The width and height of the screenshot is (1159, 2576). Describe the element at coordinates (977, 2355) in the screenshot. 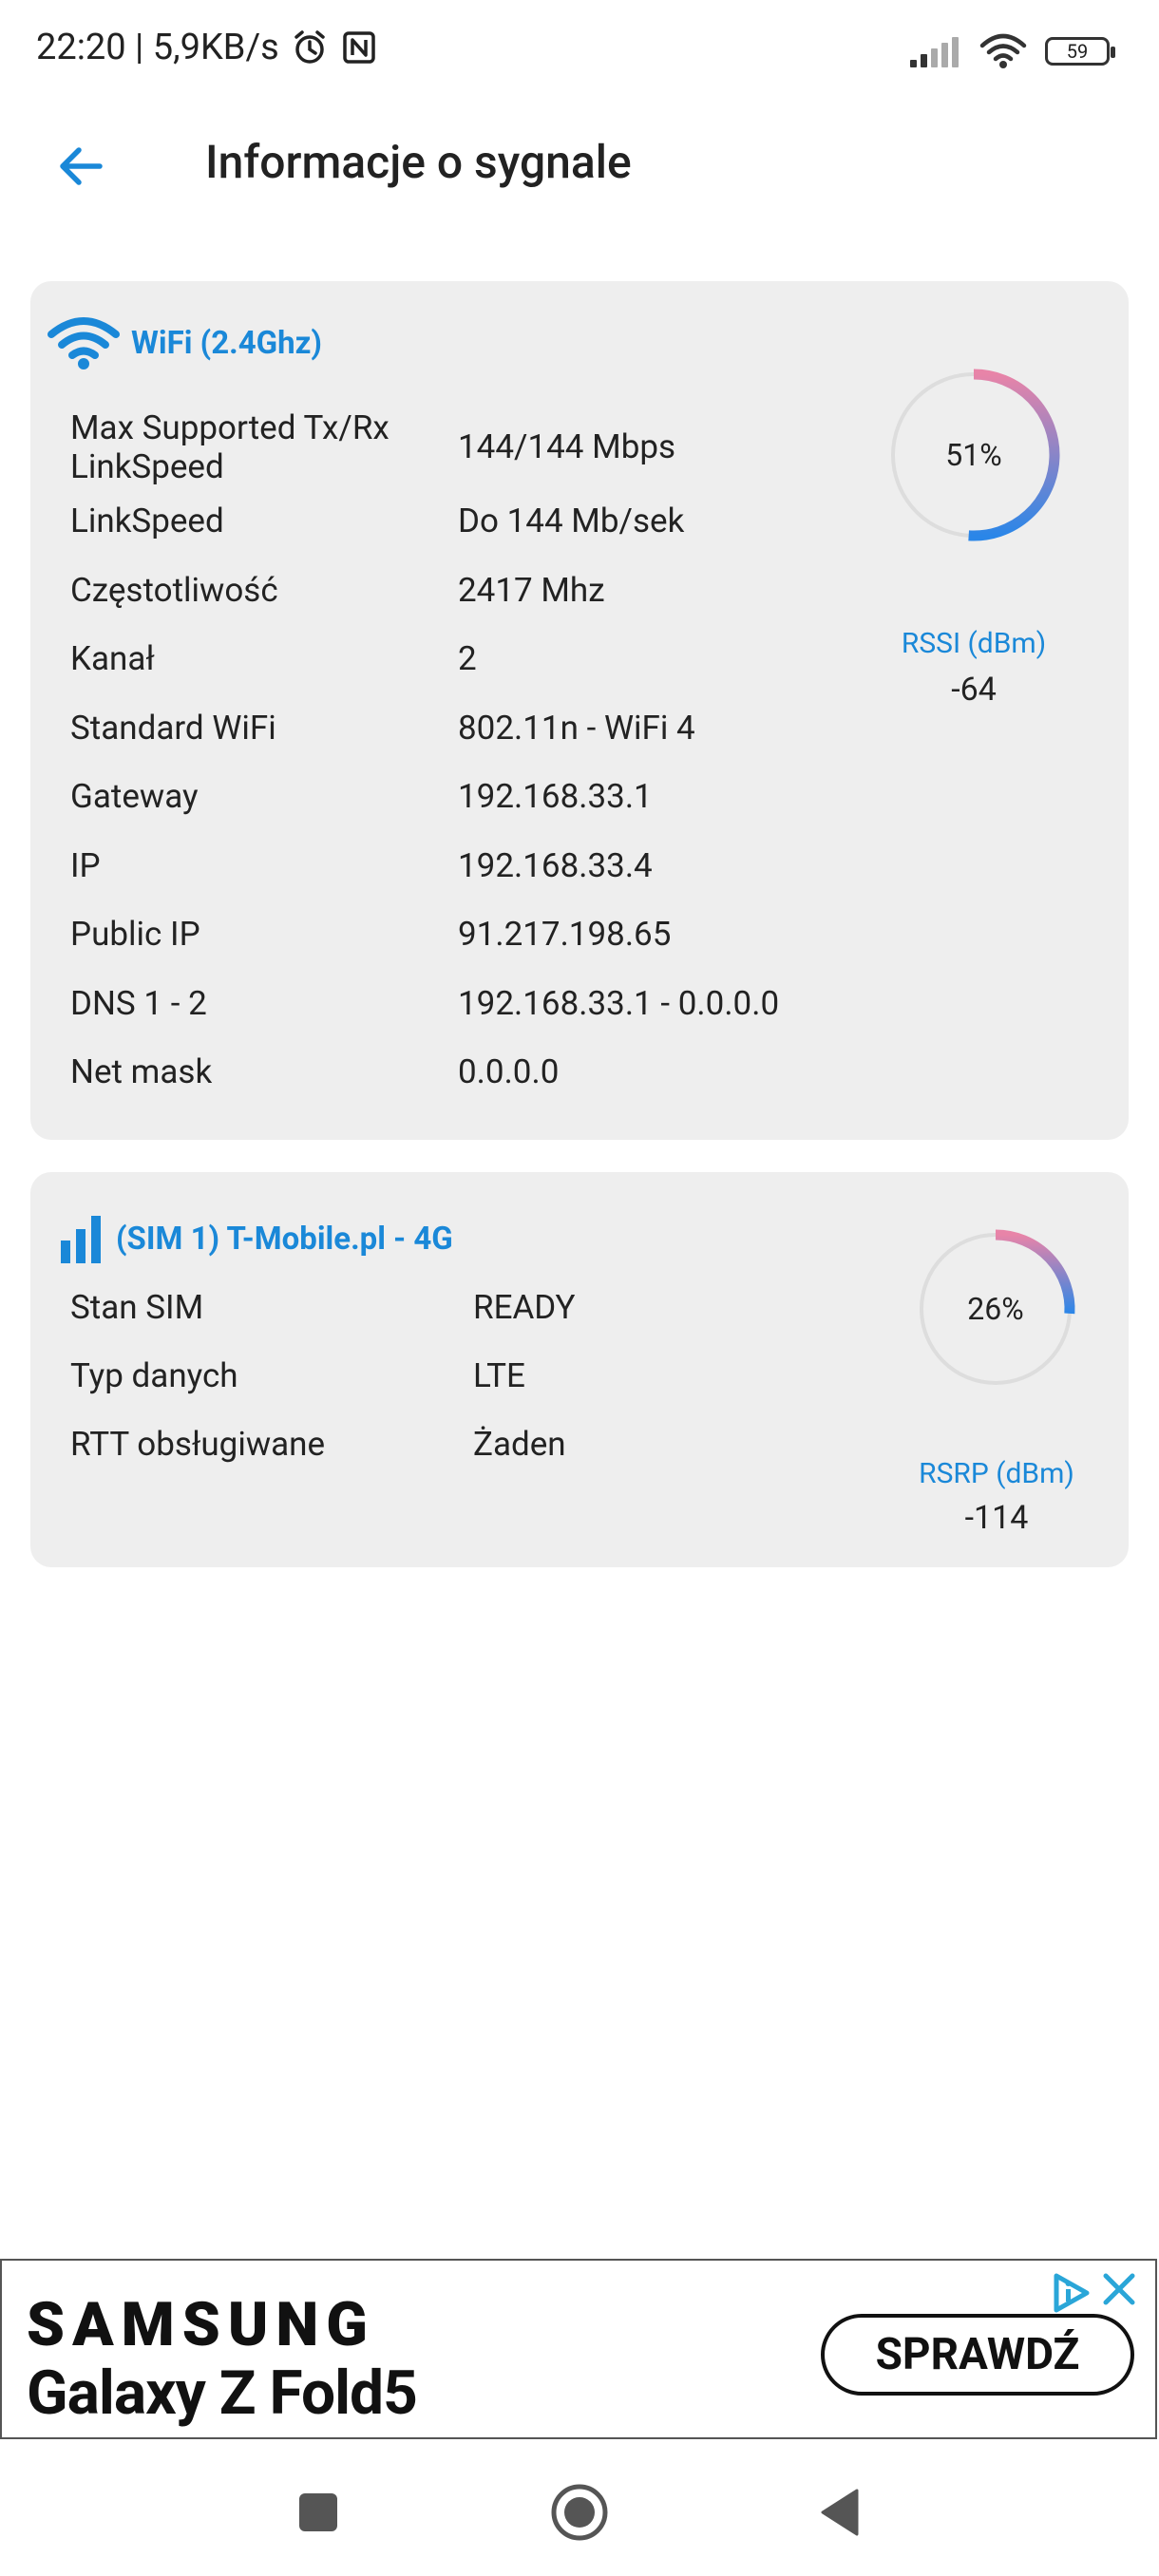

I see `ad-cta-button: SPRAWDŹ` at that location.